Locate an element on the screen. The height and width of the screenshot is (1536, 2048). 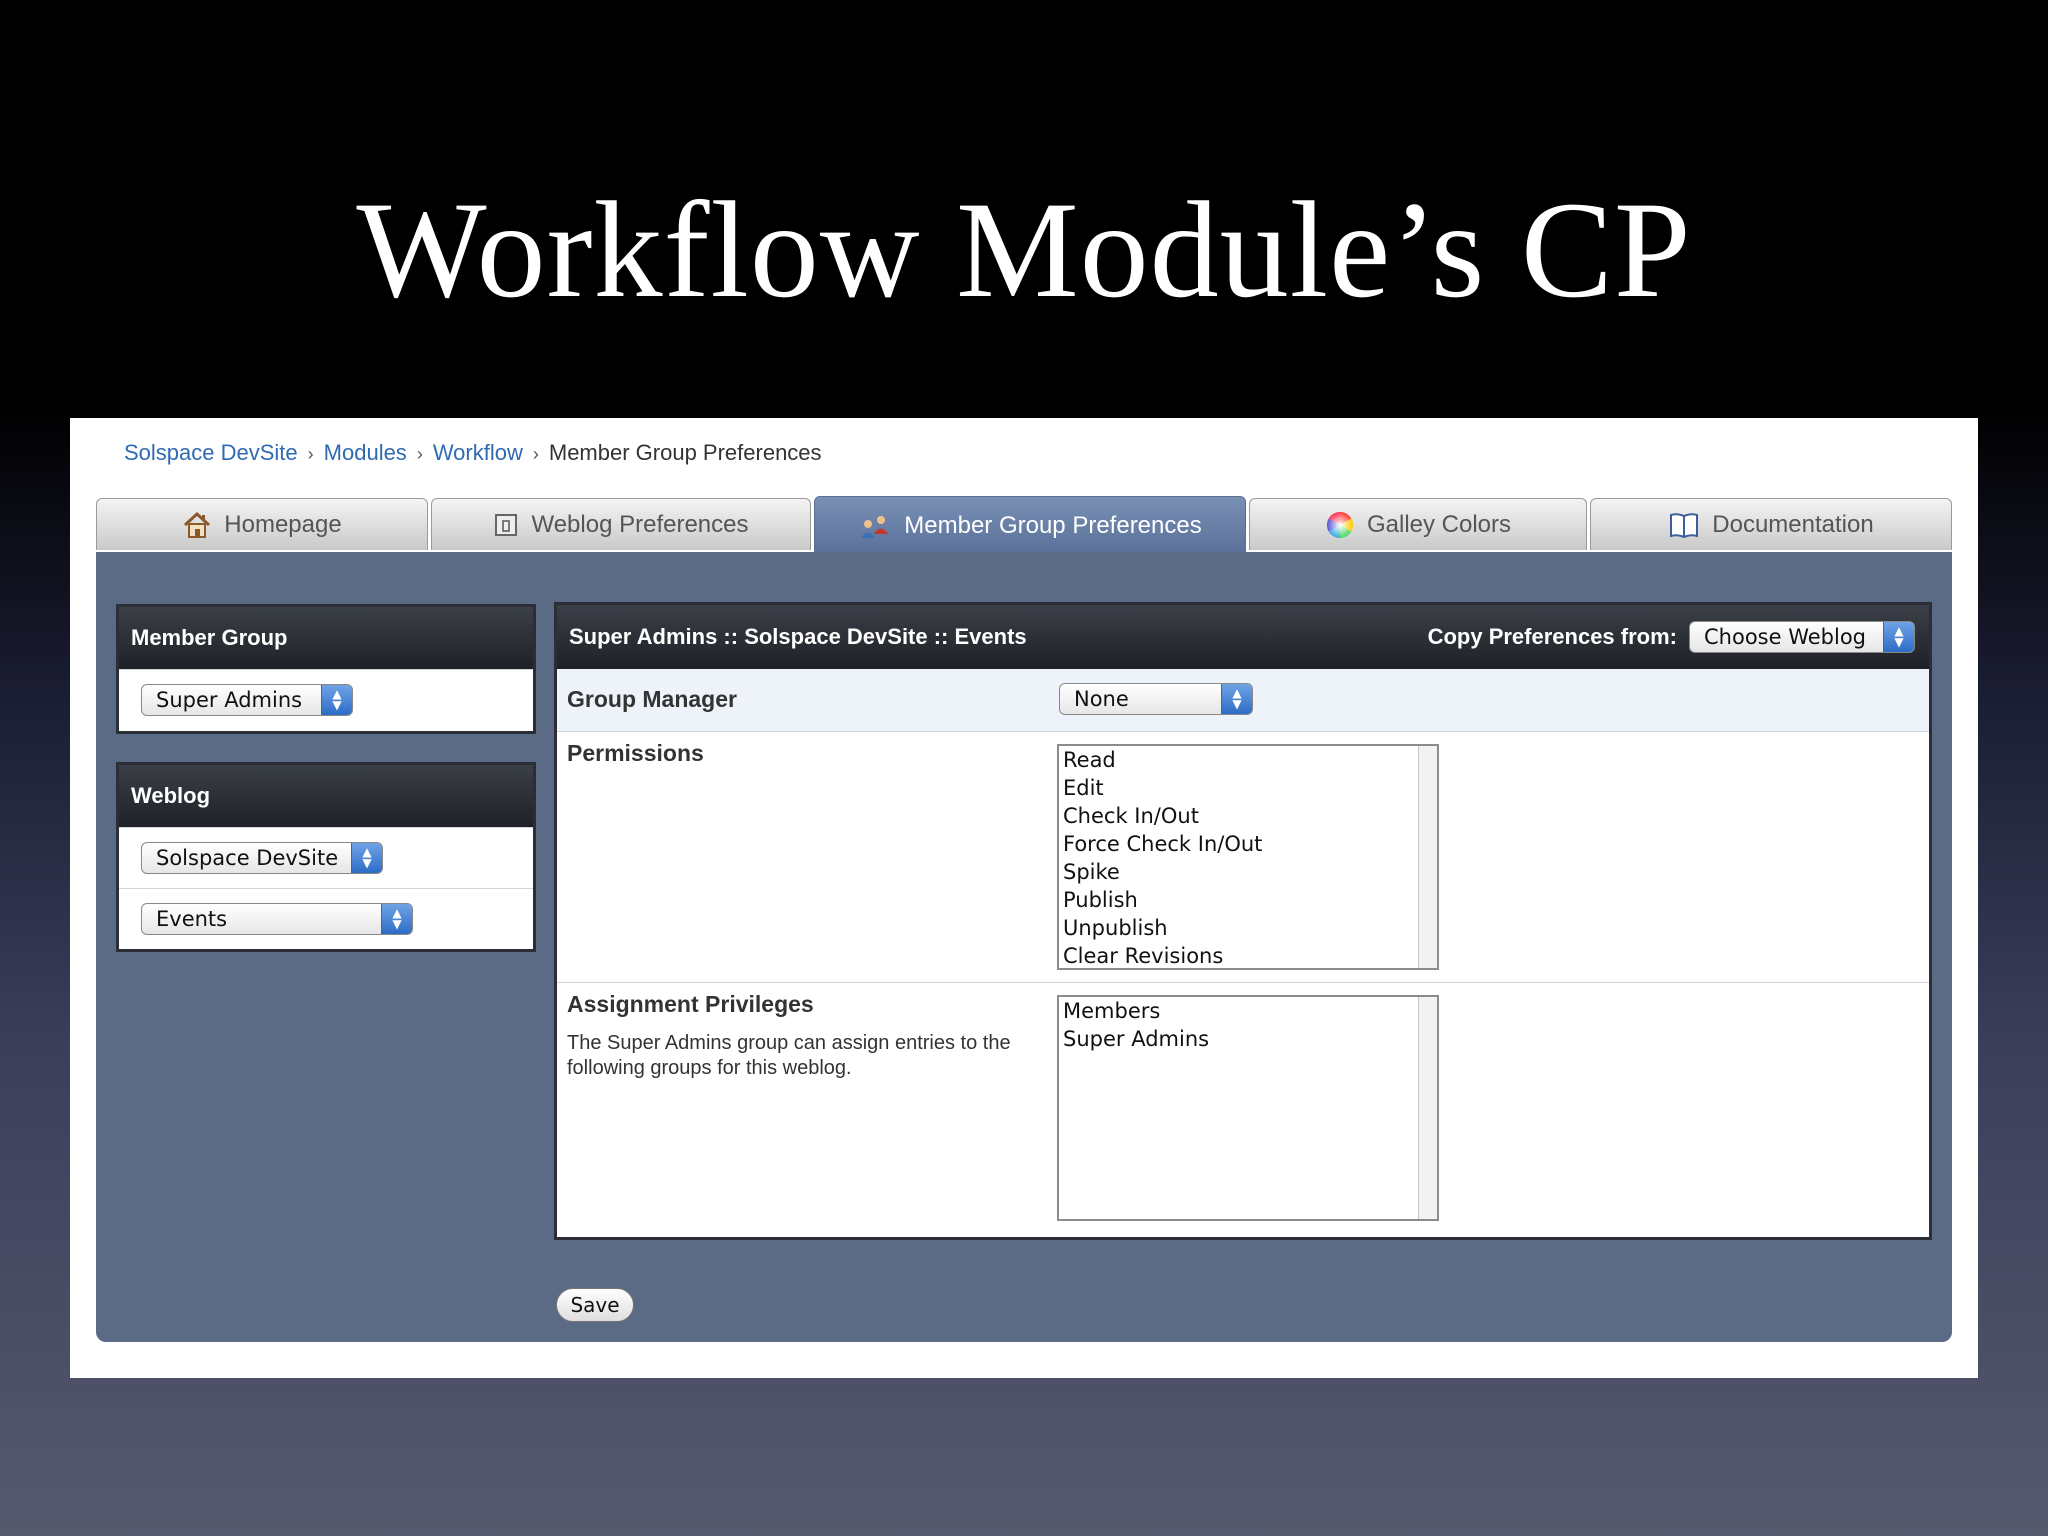
member-group-row: Super Admins ▲ ▼ is located at coordinates (326, 699).